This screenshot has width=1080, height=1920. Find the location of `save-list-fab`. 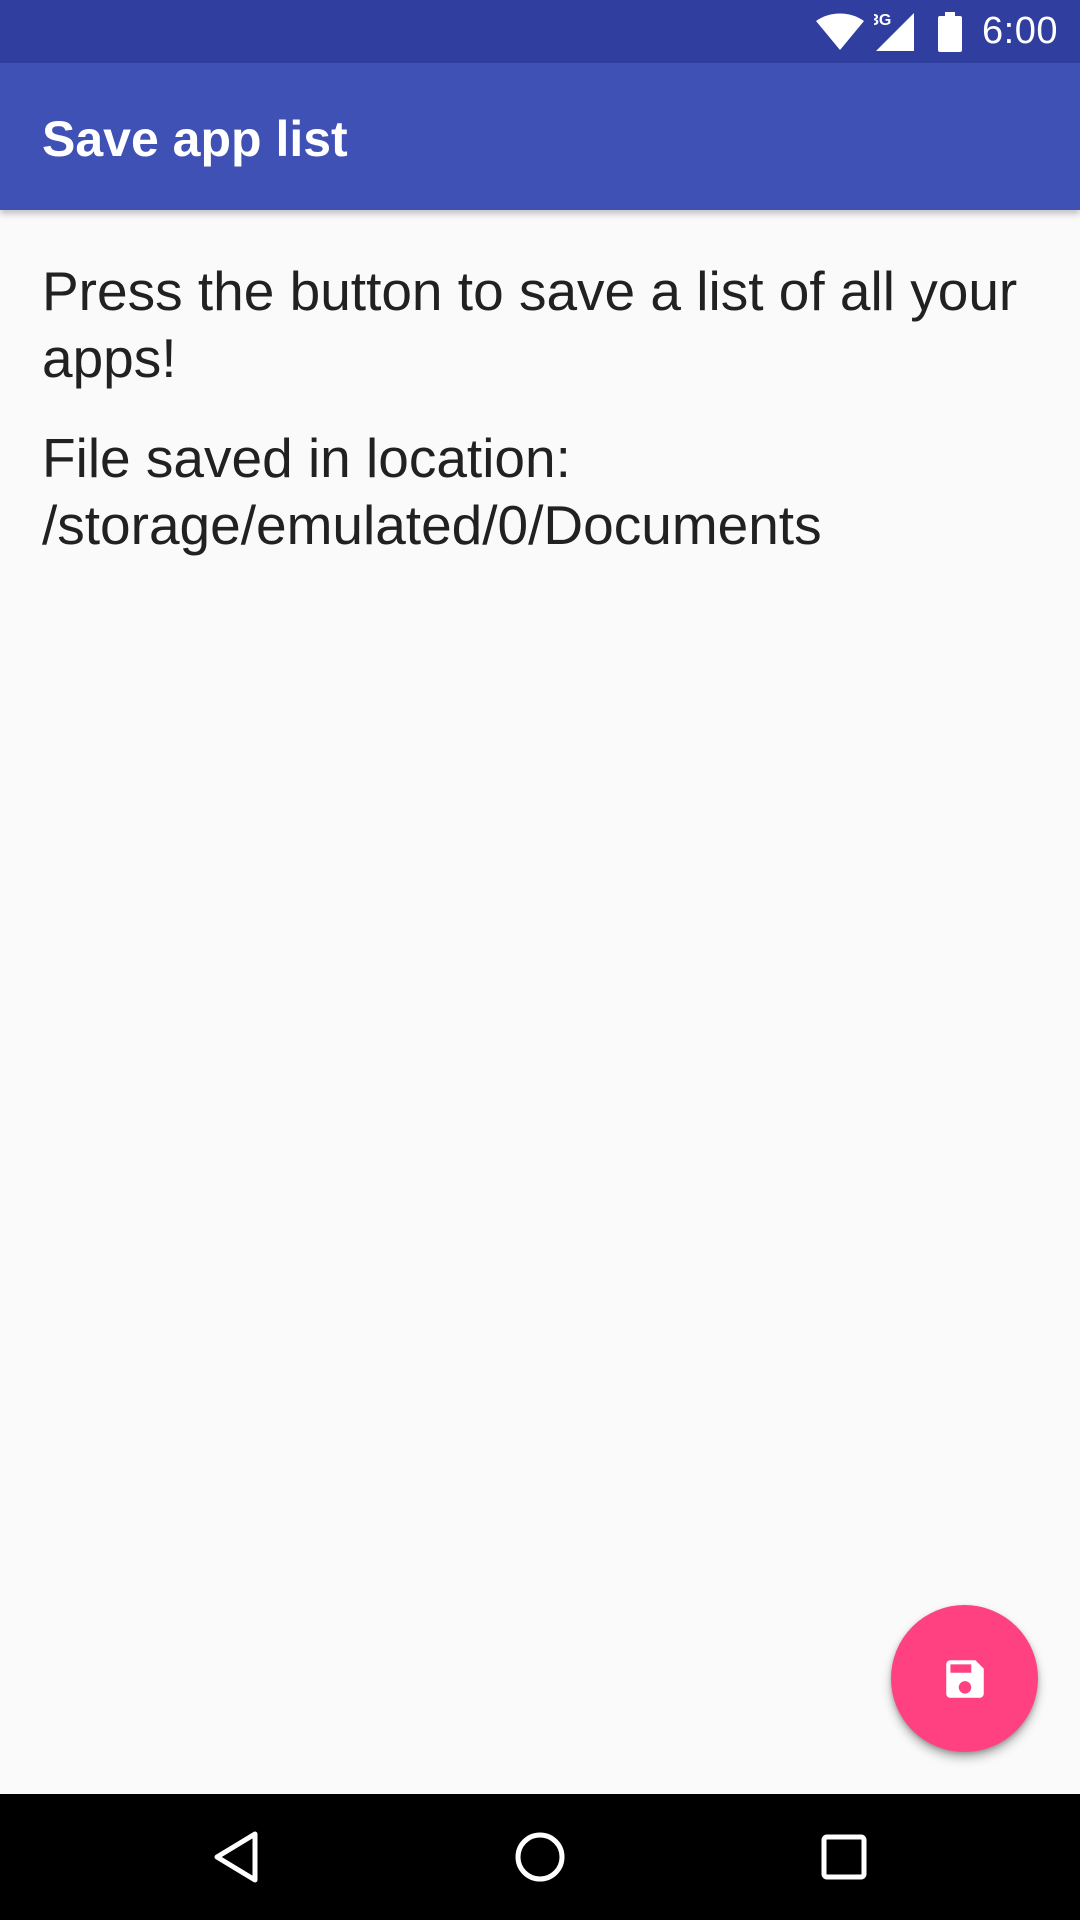

save-list-fab is located at coordinates (964, 1678).